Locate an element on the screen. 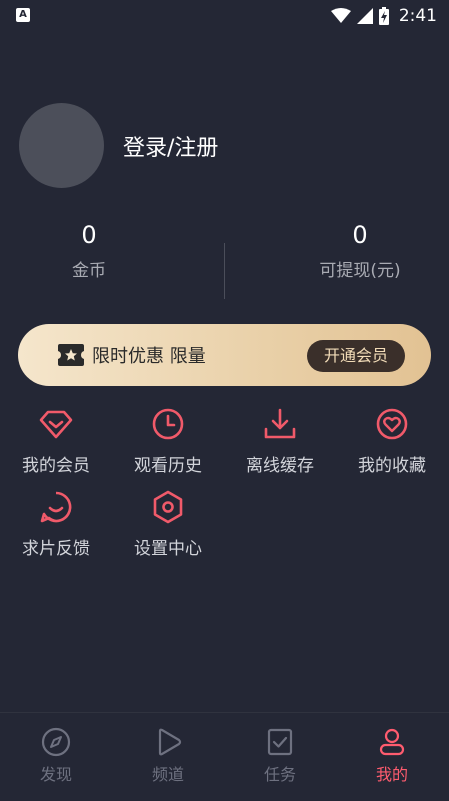 Image resolution: width=449 pixels, height=801 pixels. menu-item-my-favorites: 我的收藏 is located at coordinates (392, 441).